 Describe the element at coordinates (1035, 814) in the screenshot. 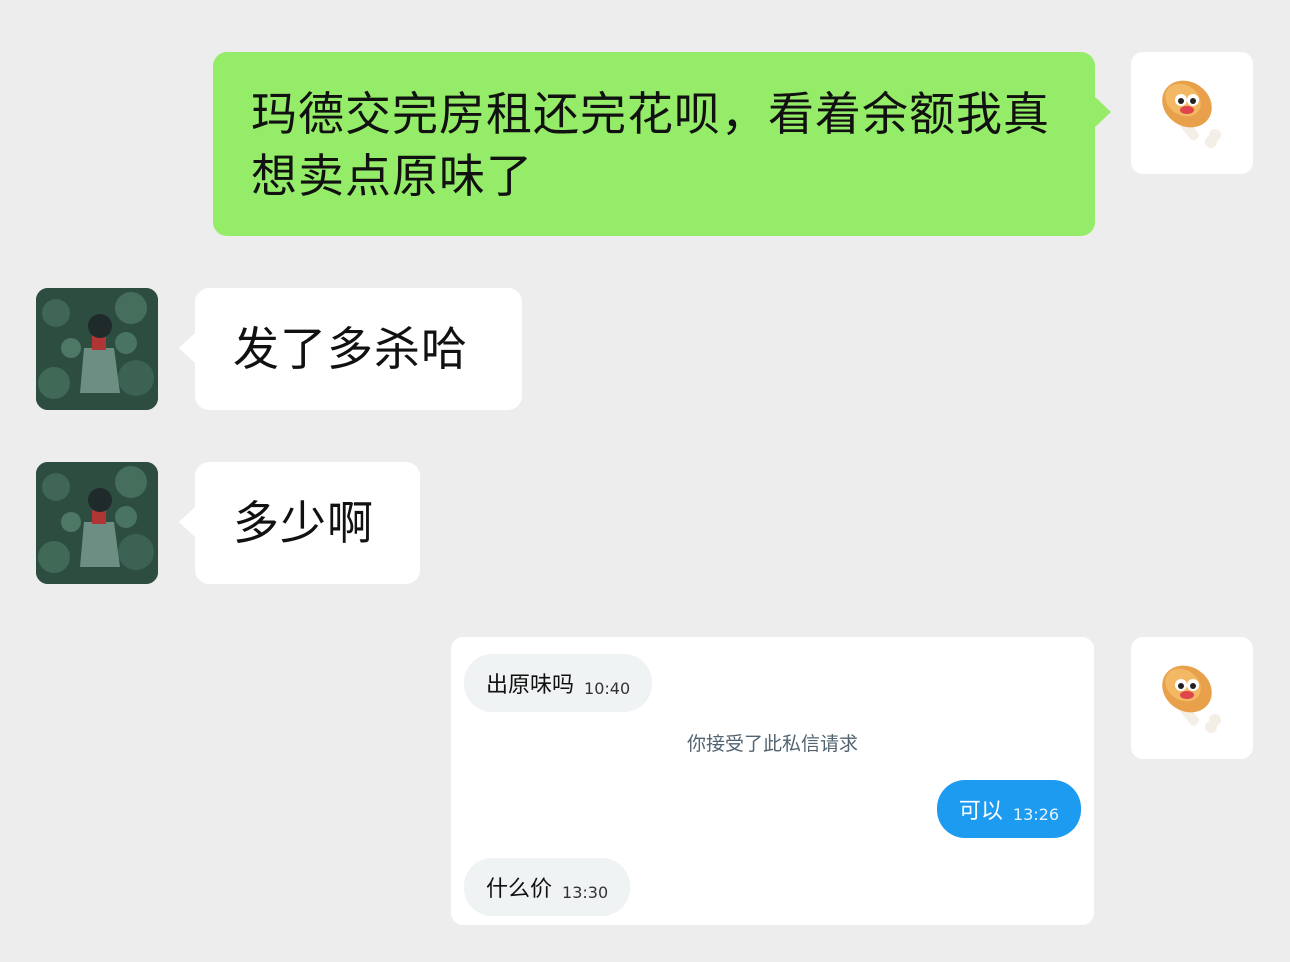

I see `dm-time: 13:26` at that location.